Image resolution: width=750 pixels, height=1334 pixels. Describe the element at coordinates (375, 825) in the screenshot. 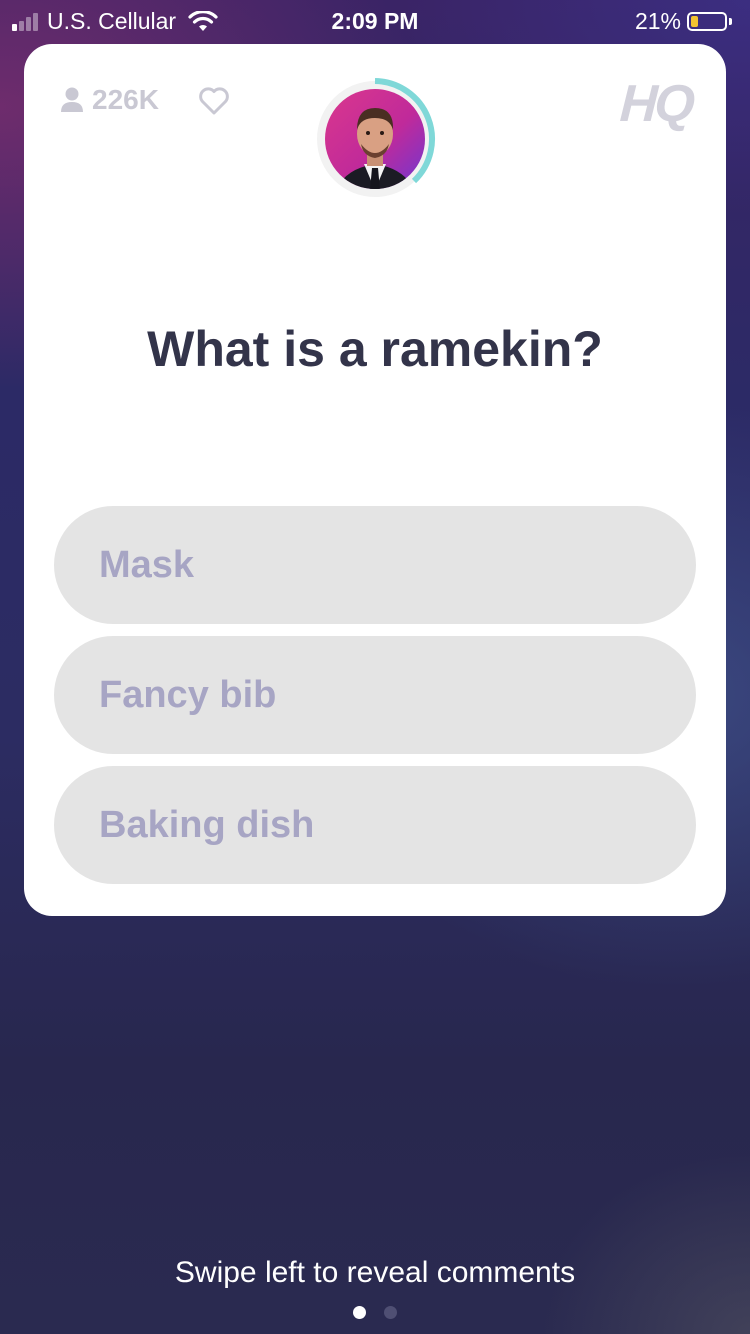

I see `answer-option-3: Baking dish` at that location.